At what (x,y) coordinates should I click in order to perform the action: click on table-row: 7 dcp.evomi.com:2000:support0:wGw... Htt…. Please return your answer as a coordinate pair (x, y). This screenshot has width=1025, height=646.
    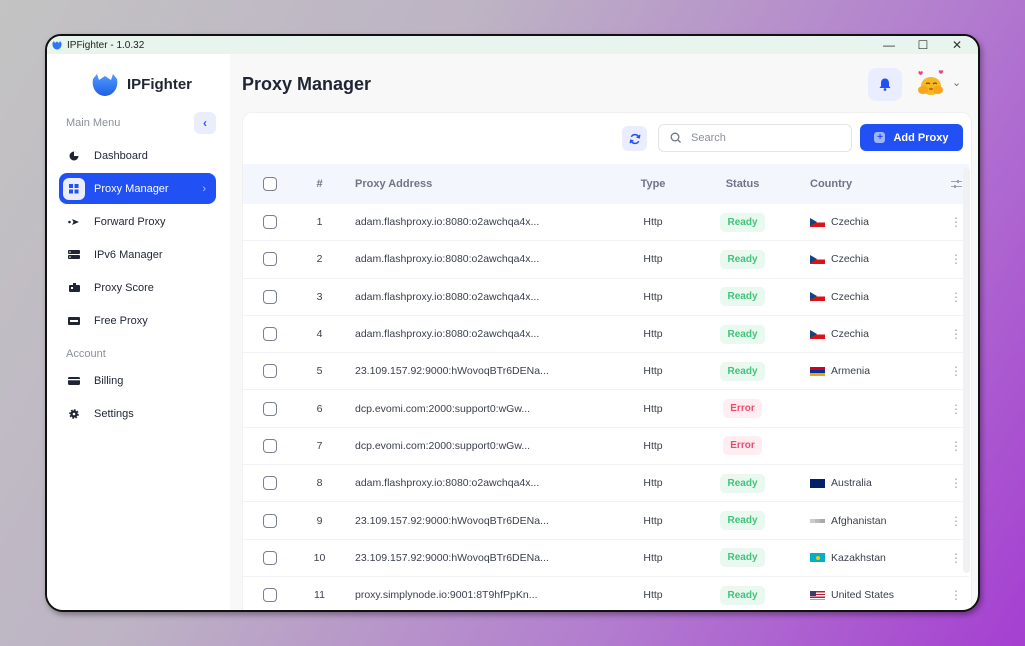
    Looking at the image, I should click on (606, 447).